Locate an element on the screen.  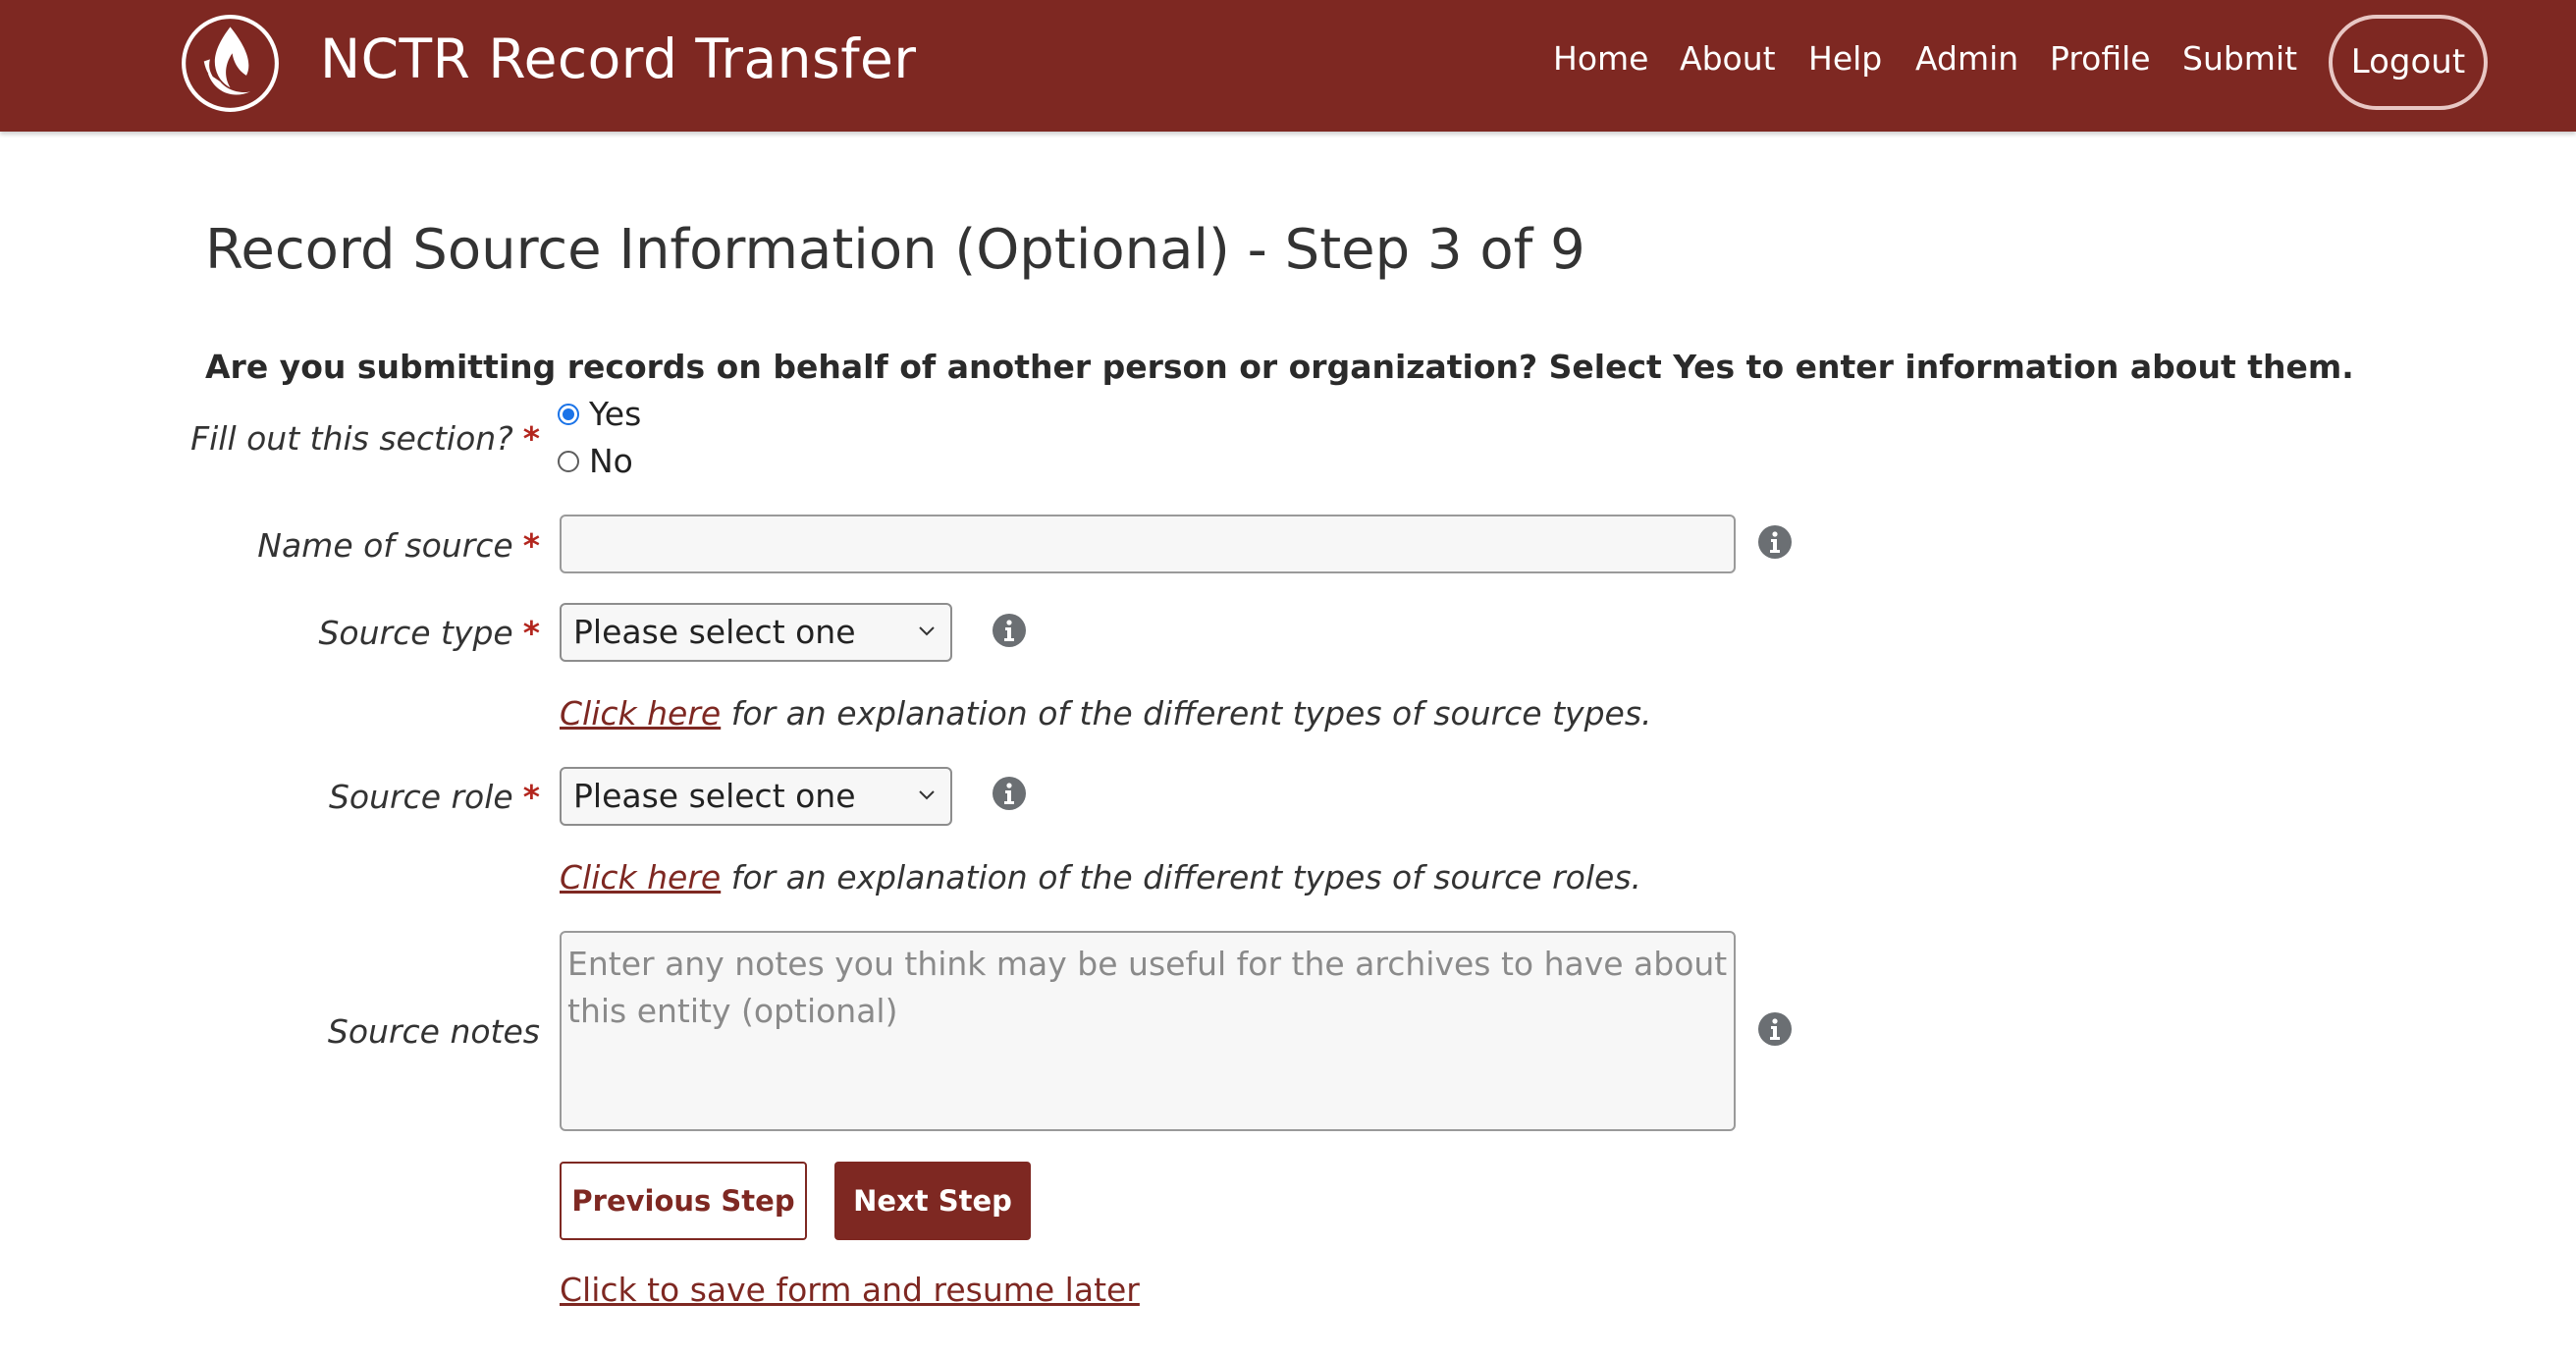
name-of-source-label-text: Name of source is located at coordinates (385, 545).